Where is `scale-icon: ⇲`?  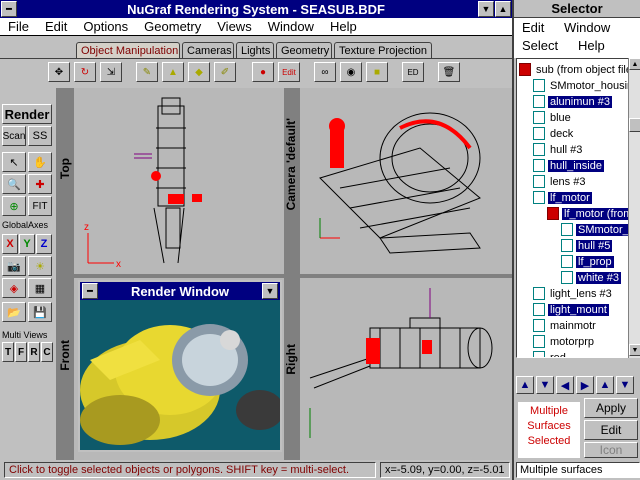 scale-icon: ⇲ is located at coordinates (111, 72).